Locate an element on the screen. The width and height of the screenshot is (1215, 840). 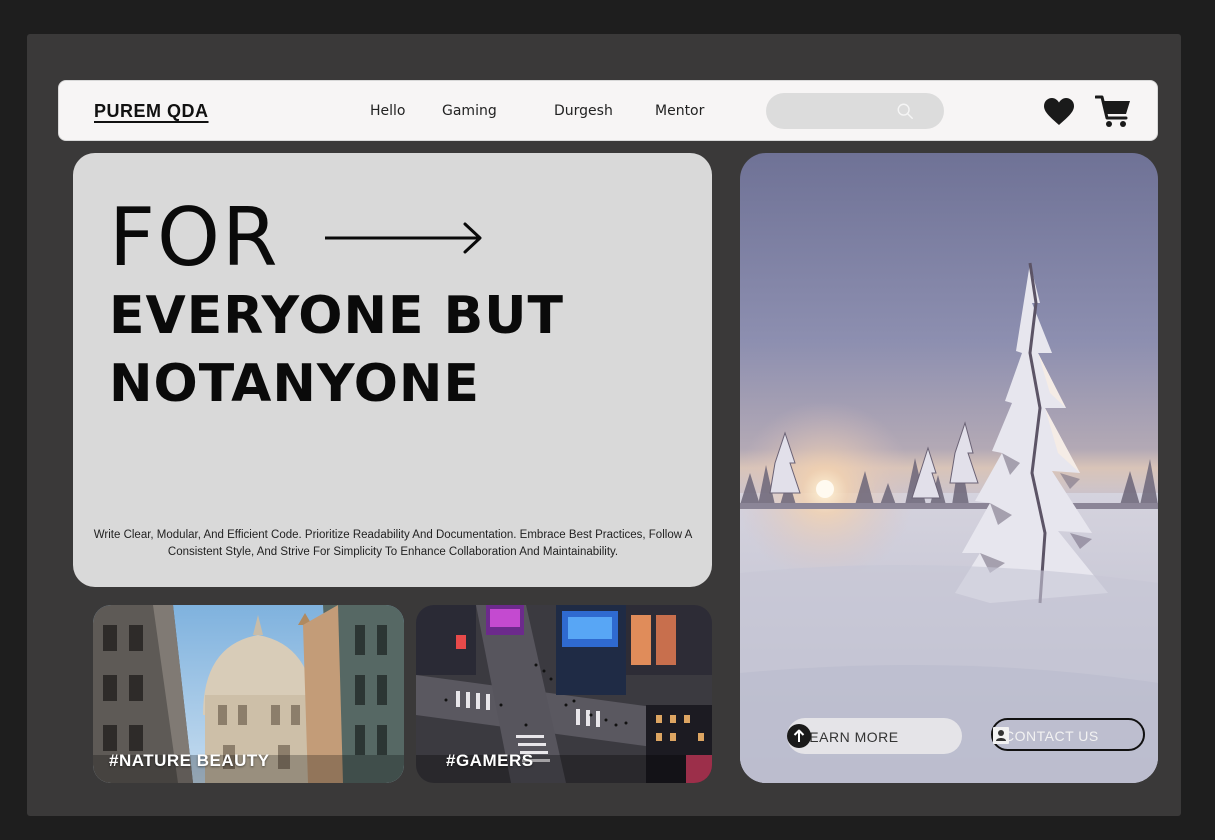
hero-heading-line3: NOTANYONE is located at coordinates (294, 384).